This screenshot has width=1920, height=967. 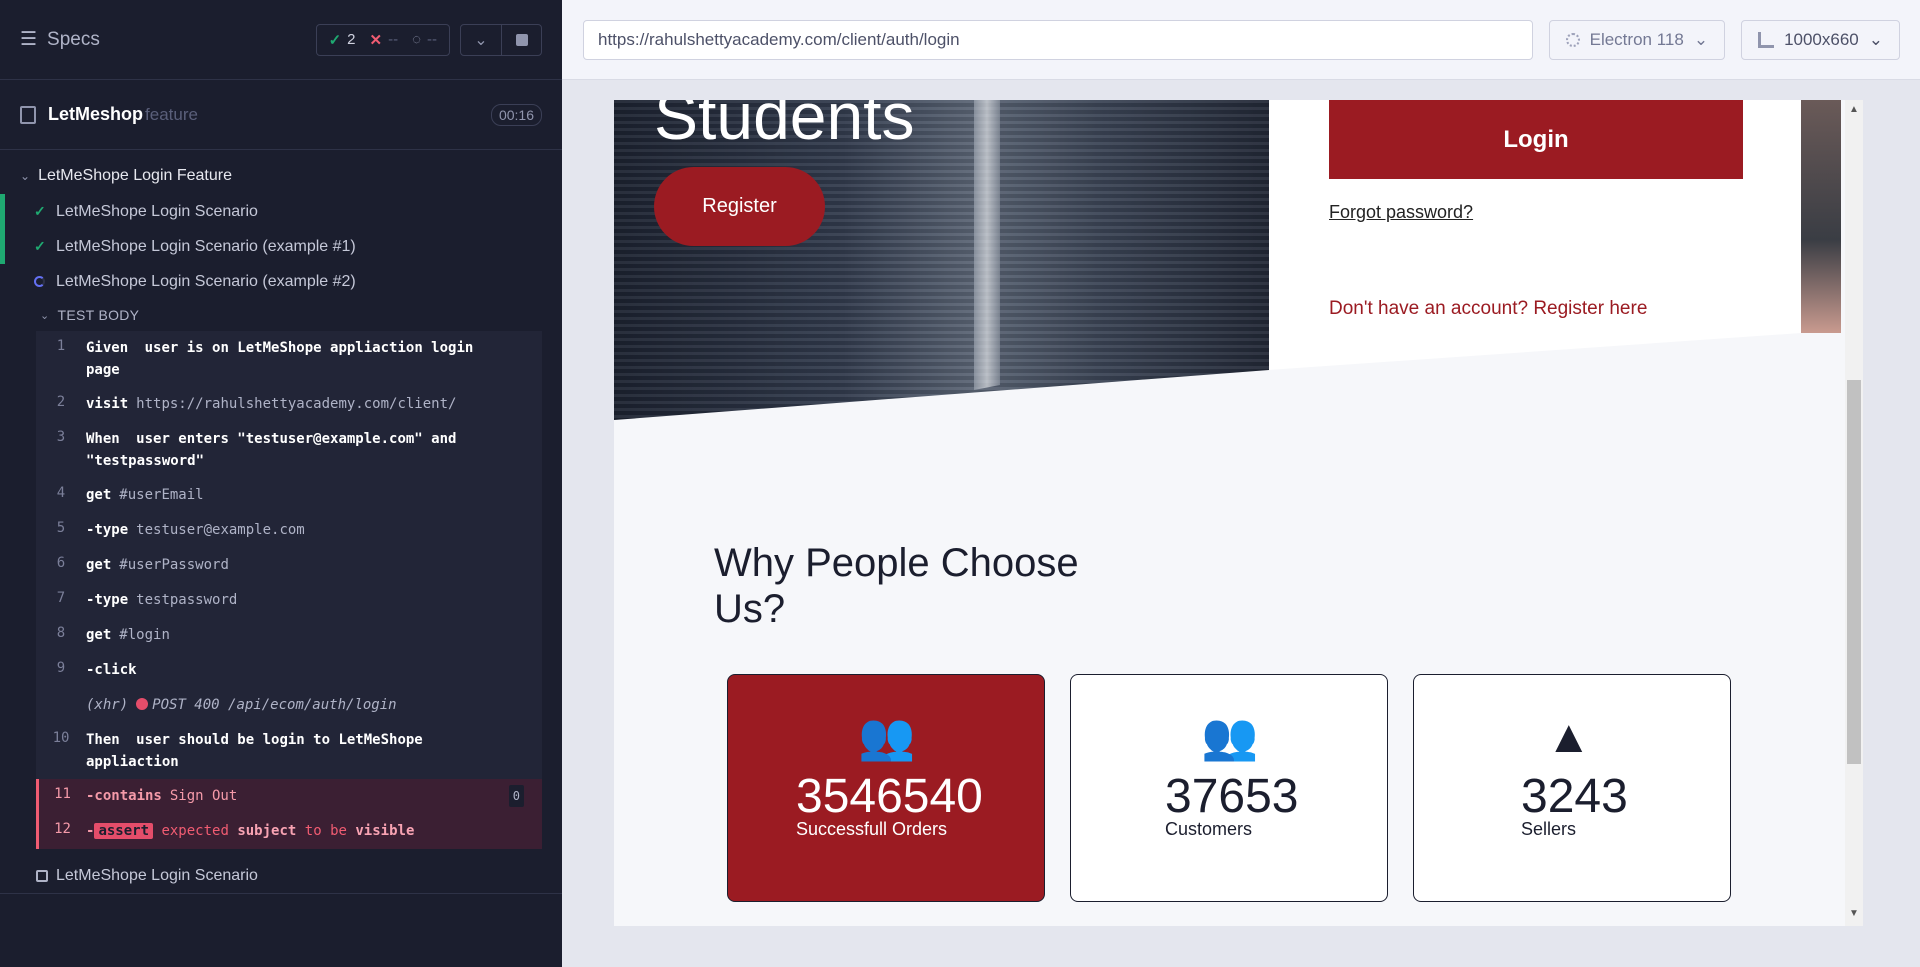 I want to click on error-dot-icon, so click(x=142, y=704).